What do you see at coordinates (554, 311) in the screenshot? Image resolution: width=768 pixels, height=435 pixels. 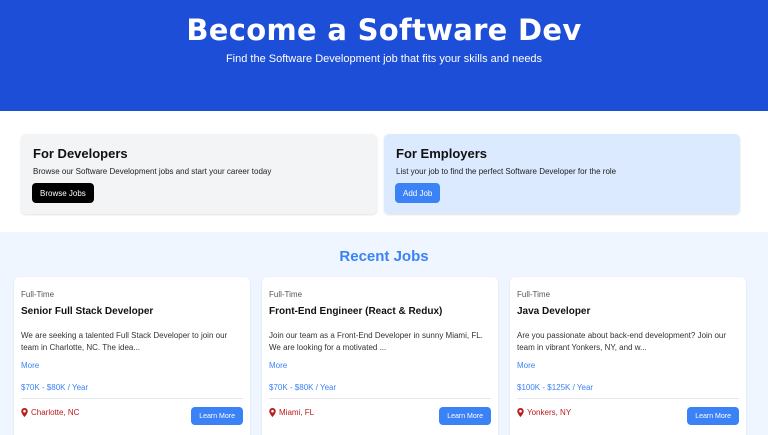 I see `job-title: Java Developer` at bounding box center [554, 311].